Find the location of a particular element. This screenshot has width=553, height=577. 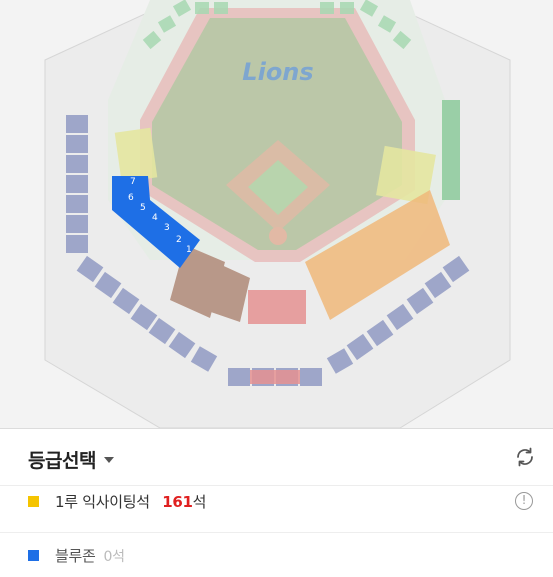

panel-header: 등급선택 is located at coordinates (276, 457).